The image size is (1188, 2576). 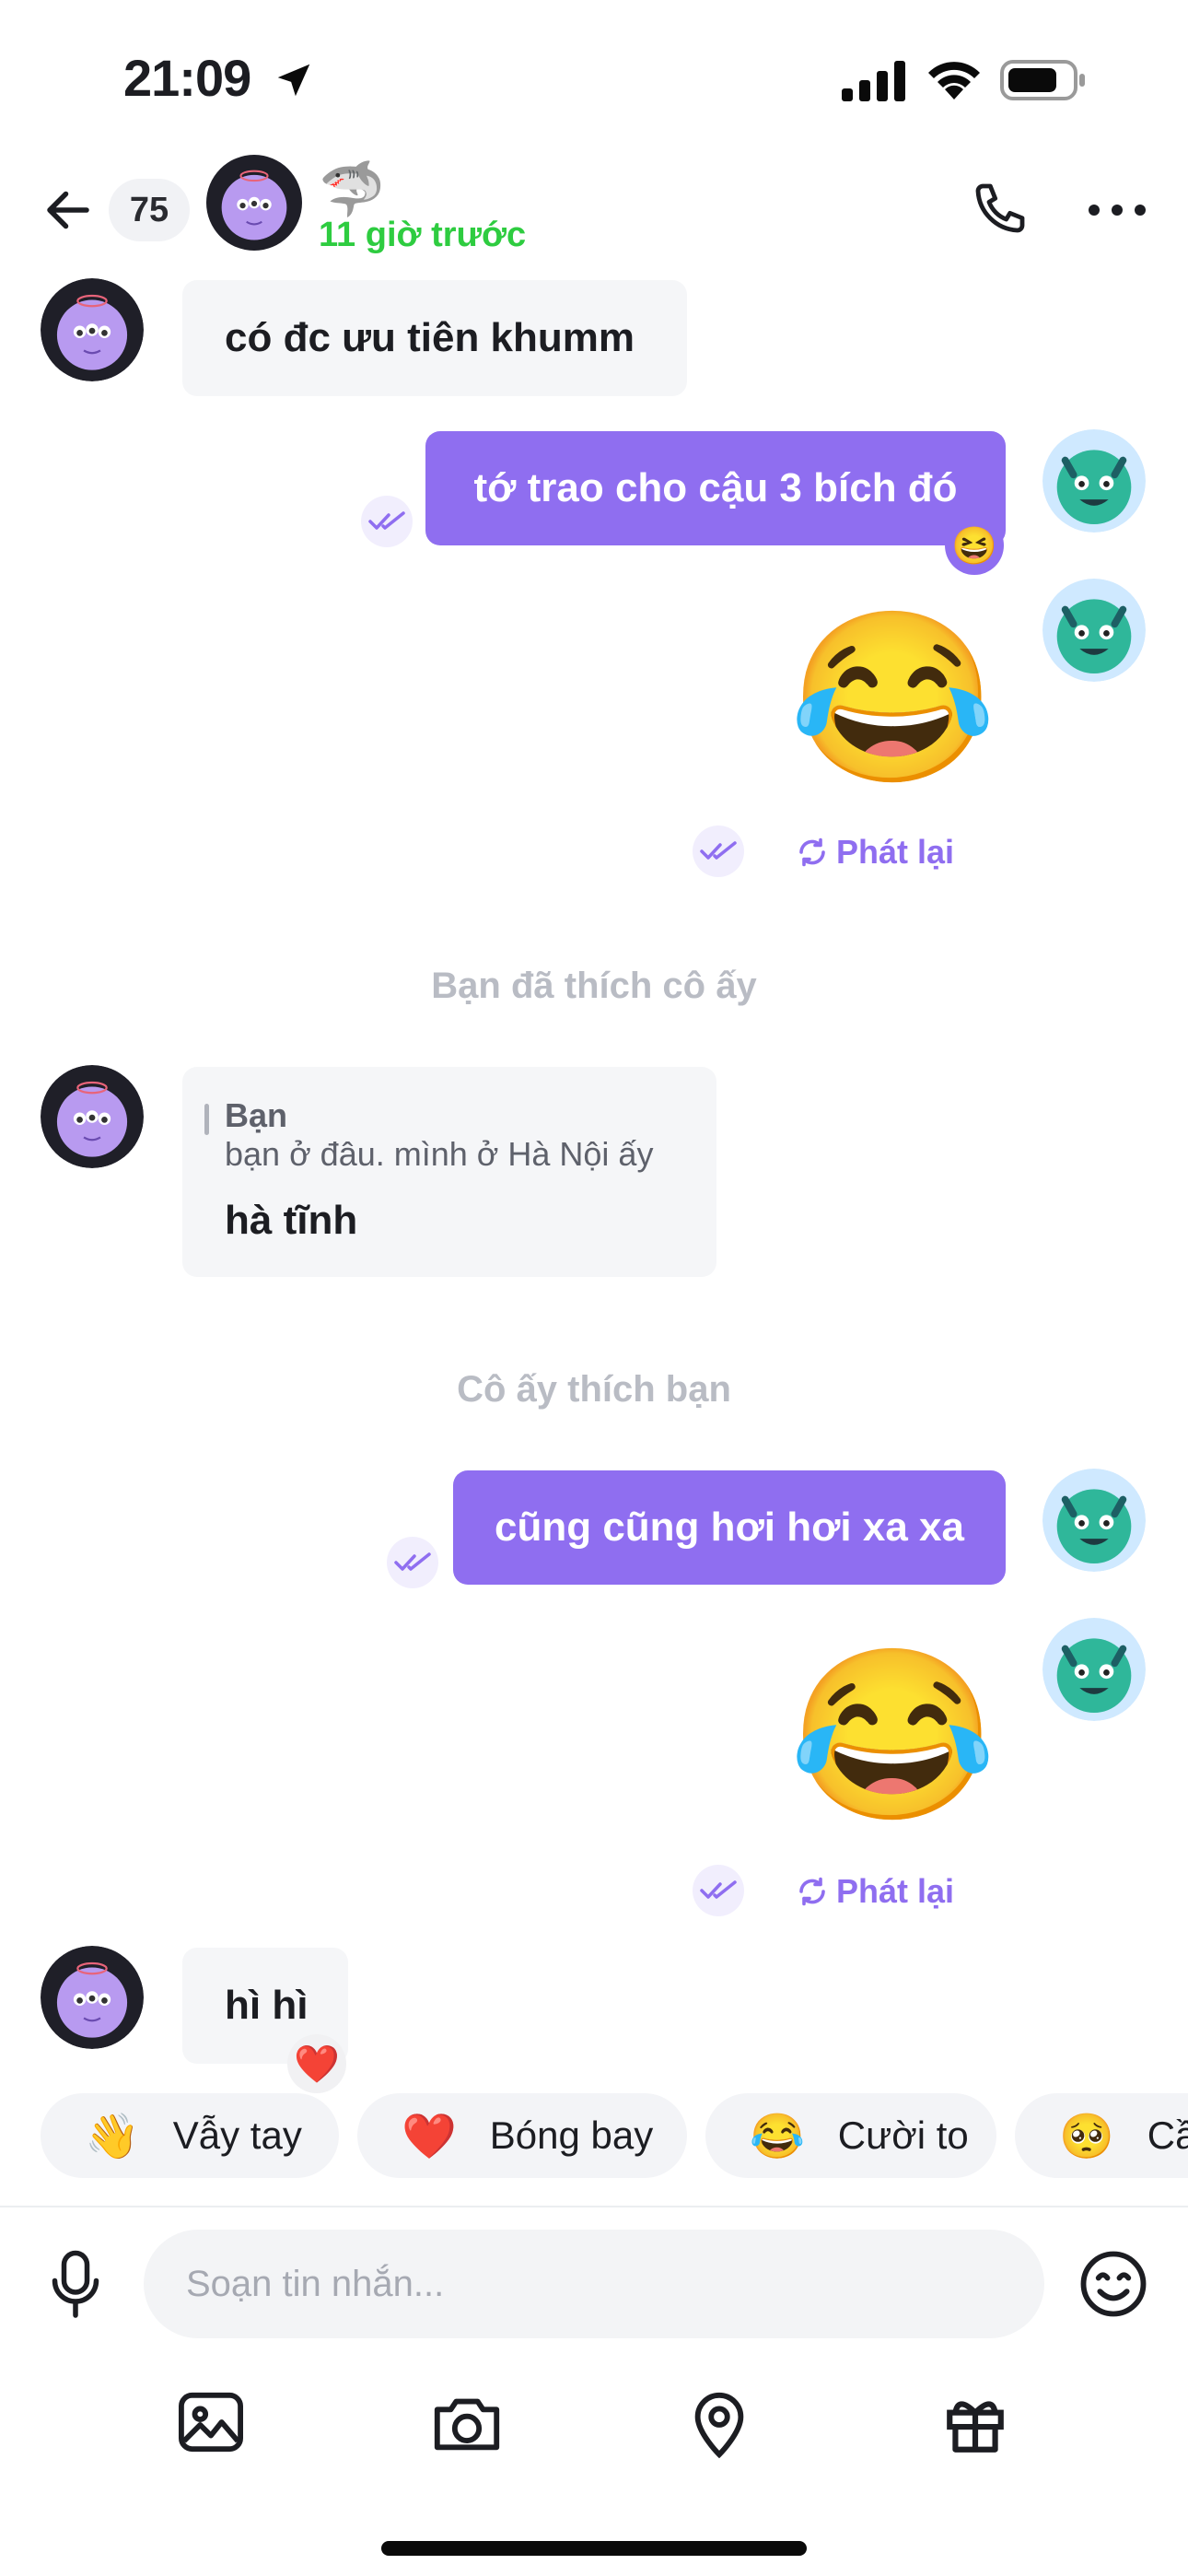 I want to click on chip-label: Cầ, so click(x=1167, y=2135).